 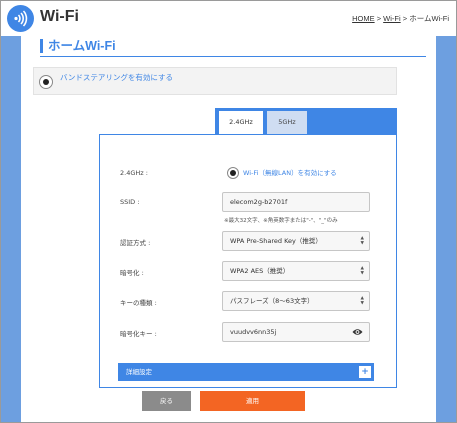 I want to click on advanced-settings-bar: 詳細設定 +, so click(x=246, y=372).